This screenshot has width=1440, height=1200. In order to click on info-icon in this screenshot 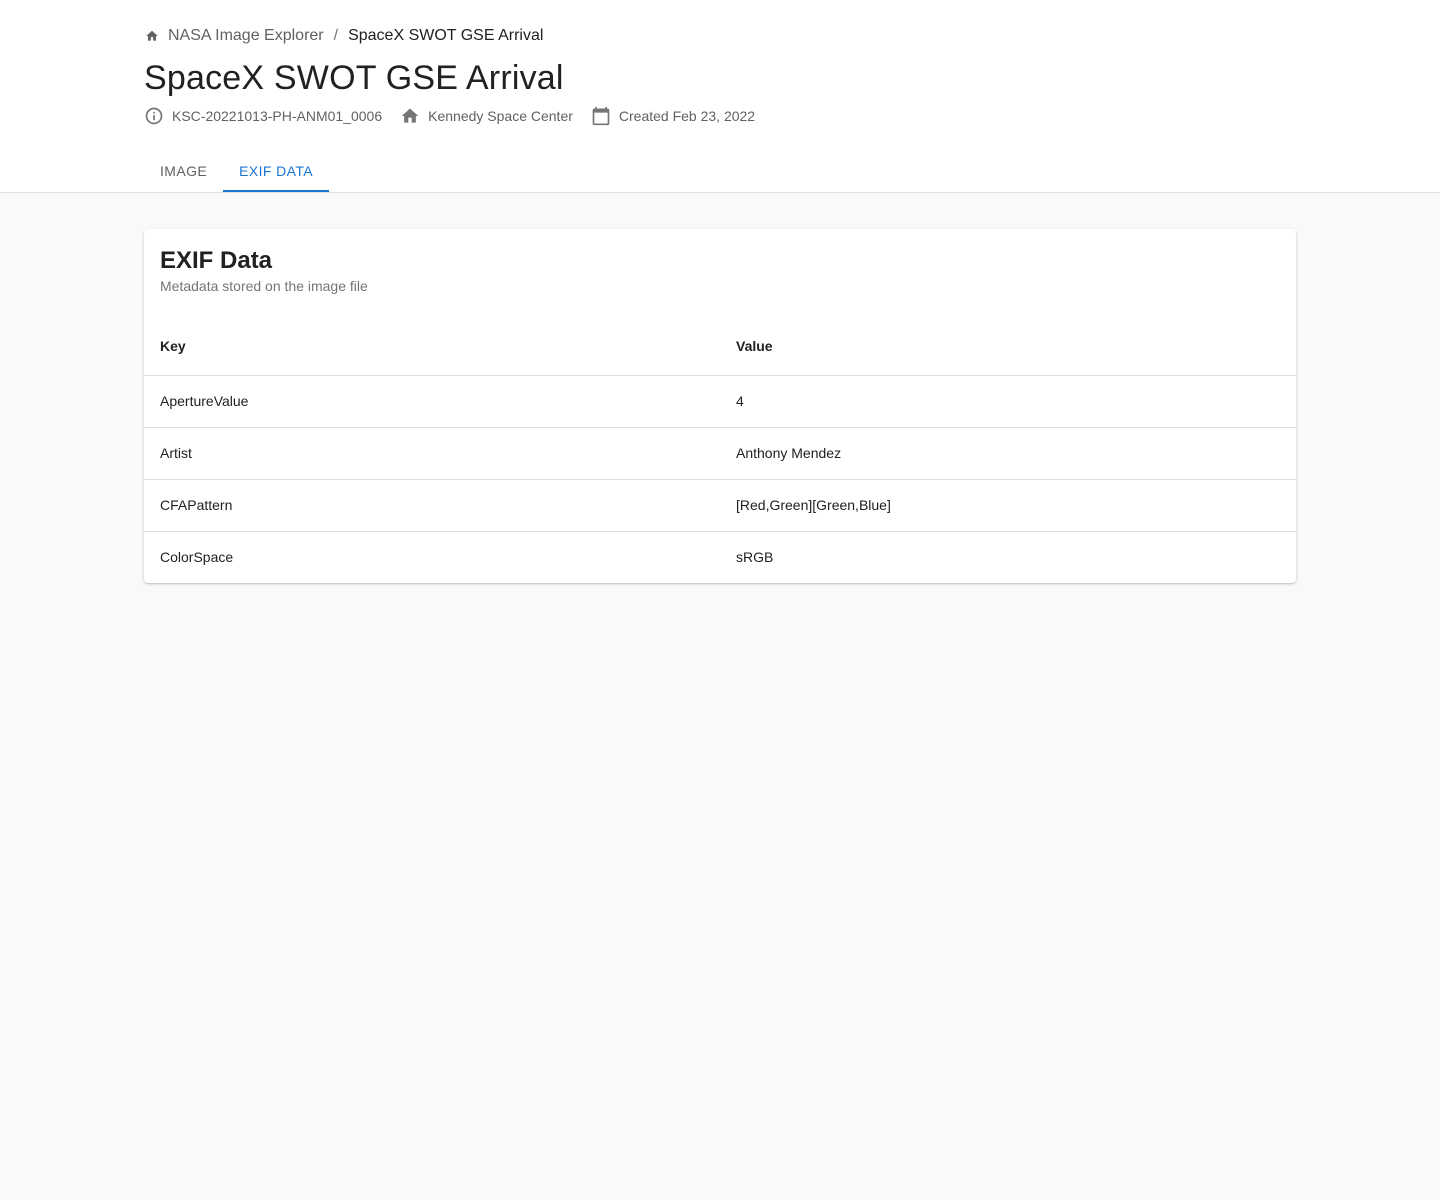, I will do `click(154, 116)`.